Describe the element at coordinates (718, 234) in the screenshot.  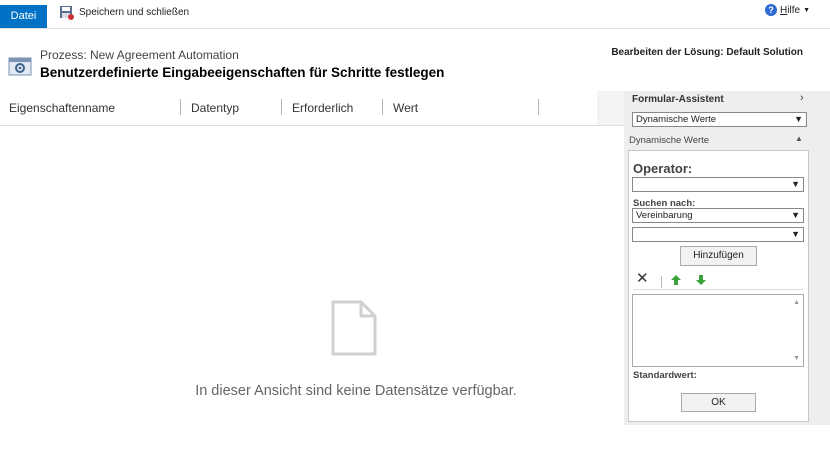
I see `field-select: ▼` at that location.